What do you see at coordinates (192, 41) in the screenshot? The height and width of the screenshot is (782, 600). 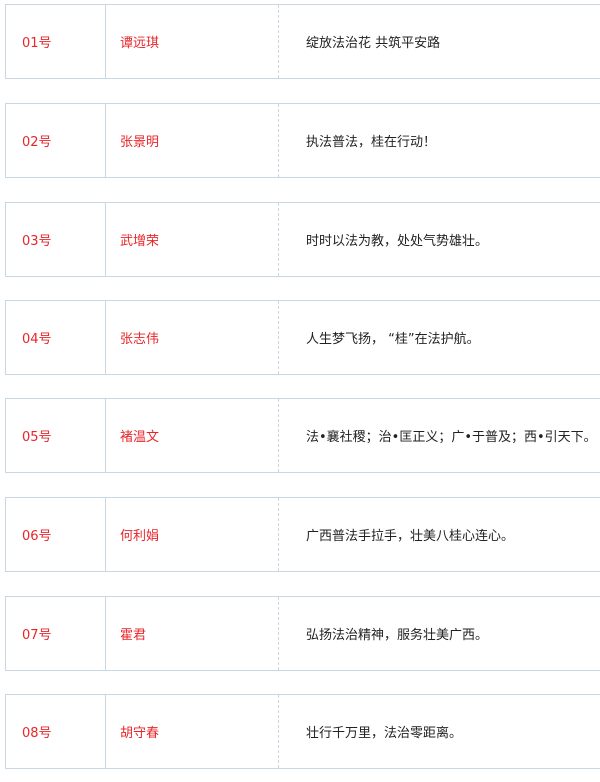 I see `entry-name: 谭远琪` at bounding box center [192, 41].